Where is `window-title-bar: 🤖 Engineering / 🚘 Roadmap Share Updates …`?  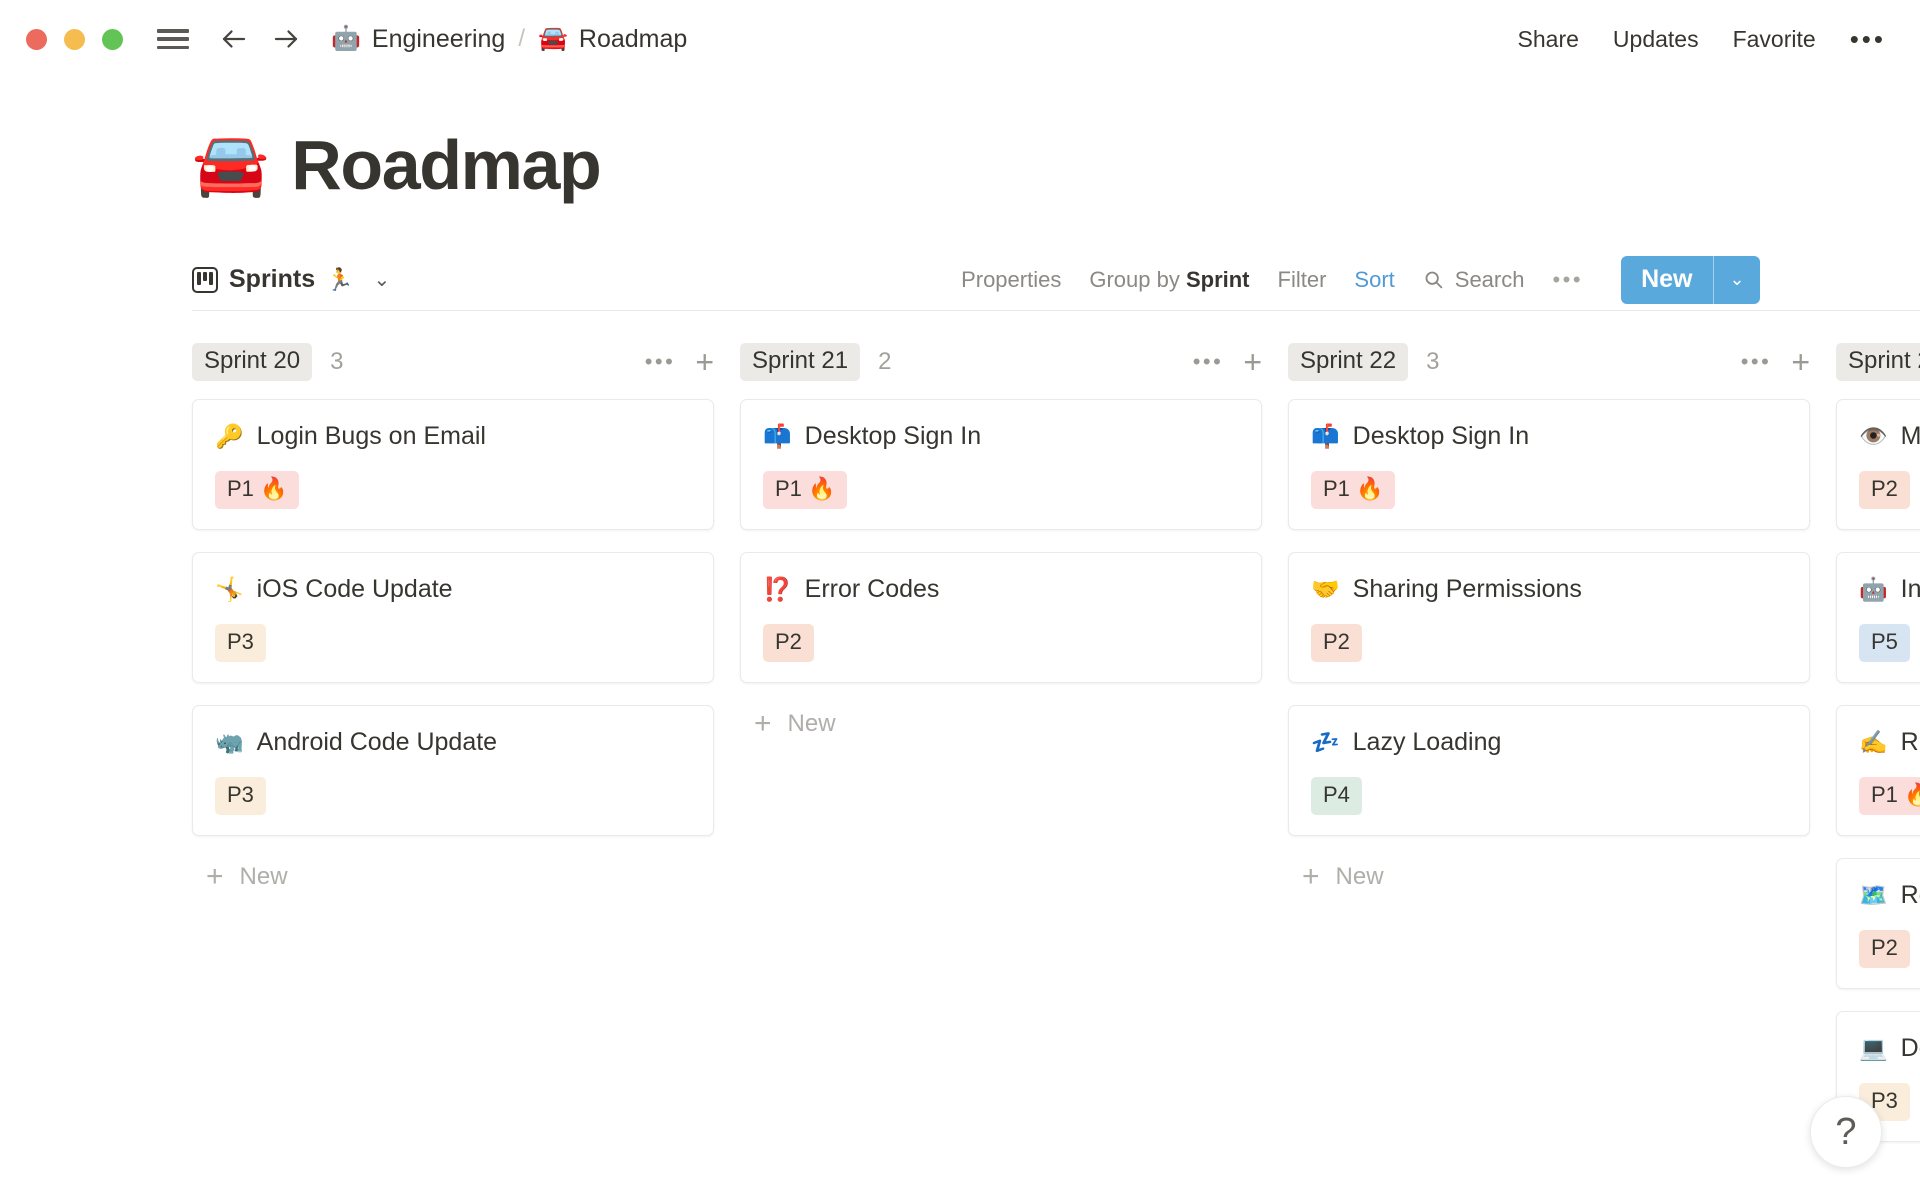
window-title-bar: 🤖 Engineering / 🚘 Roadmap Share Updates … is located at coordinates (960, 39).